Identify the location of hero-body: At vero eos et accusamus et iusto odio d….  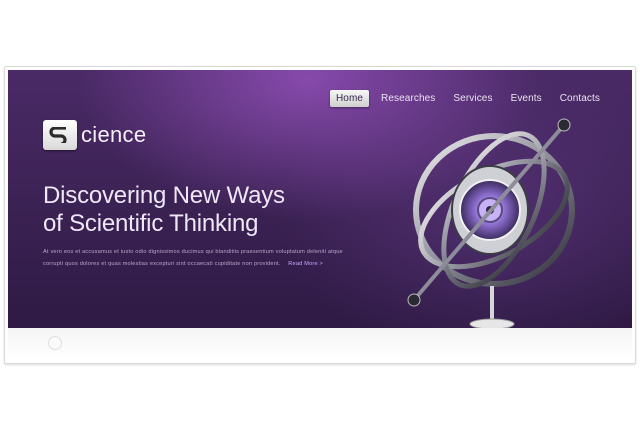
(198, 258).